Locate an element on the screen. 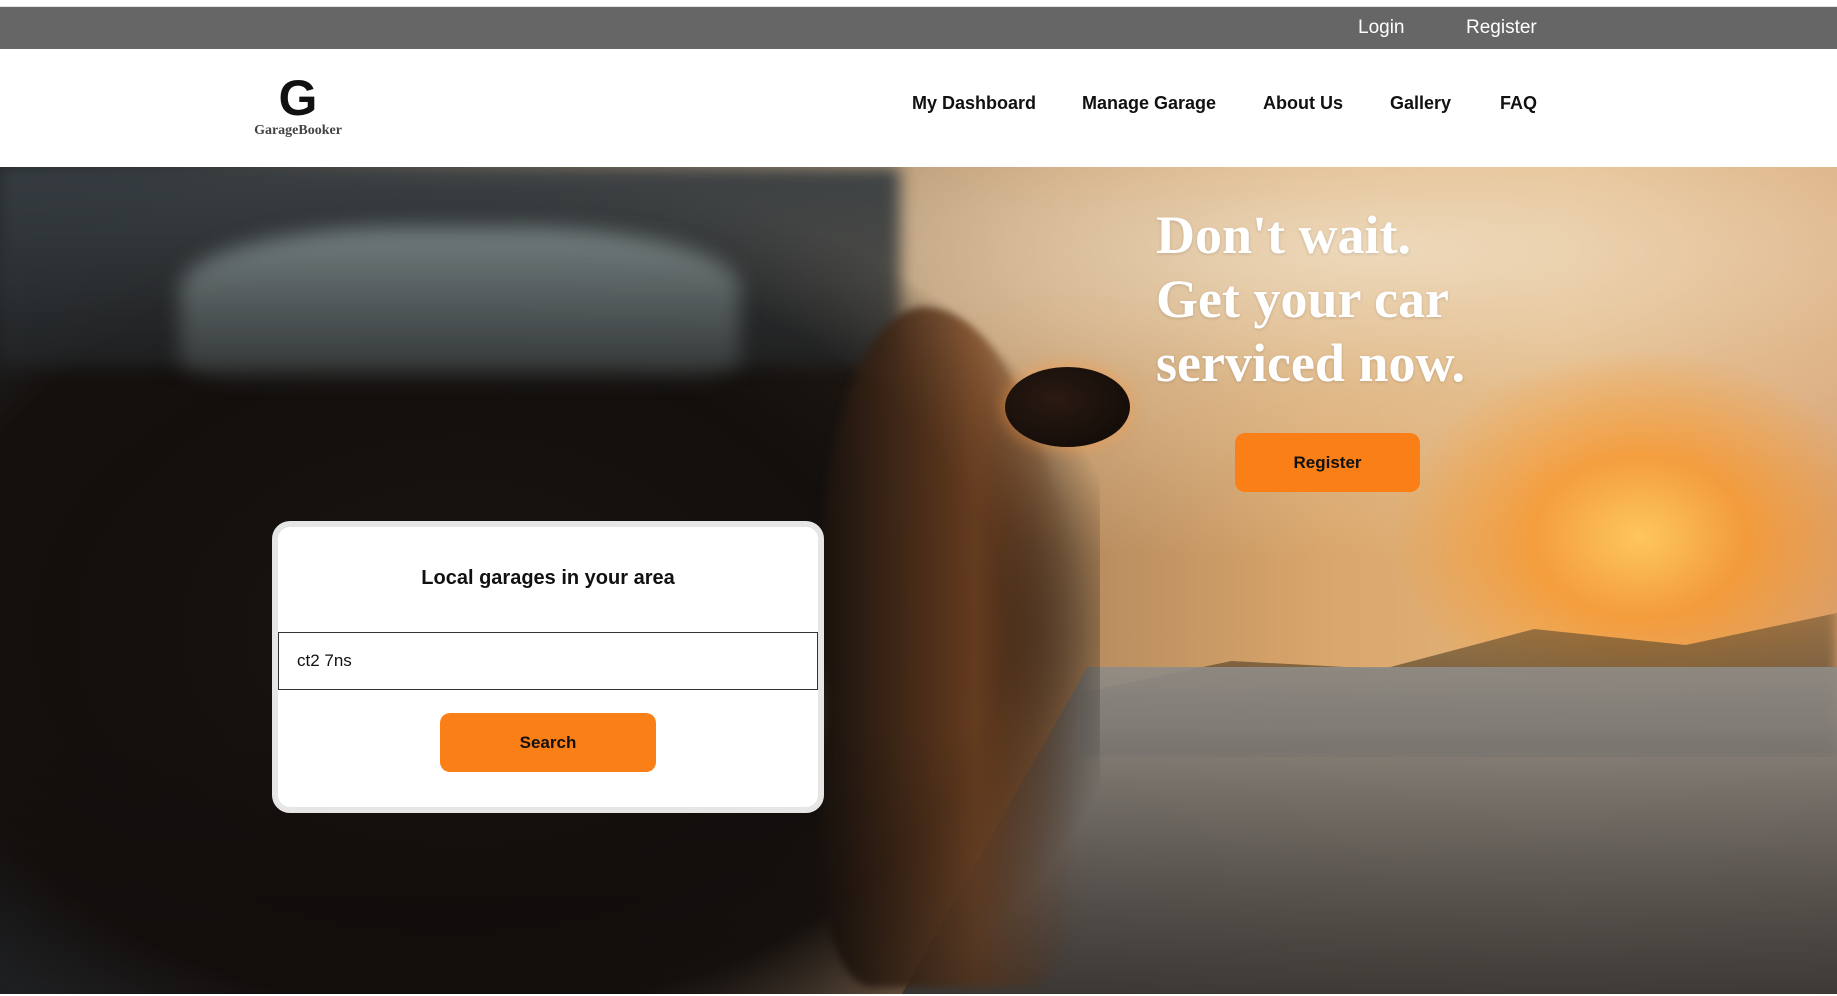 This screenshot has height=996, width=1837. nav-my-dashboard: My Dashboard is located at coordinates (974, 103).